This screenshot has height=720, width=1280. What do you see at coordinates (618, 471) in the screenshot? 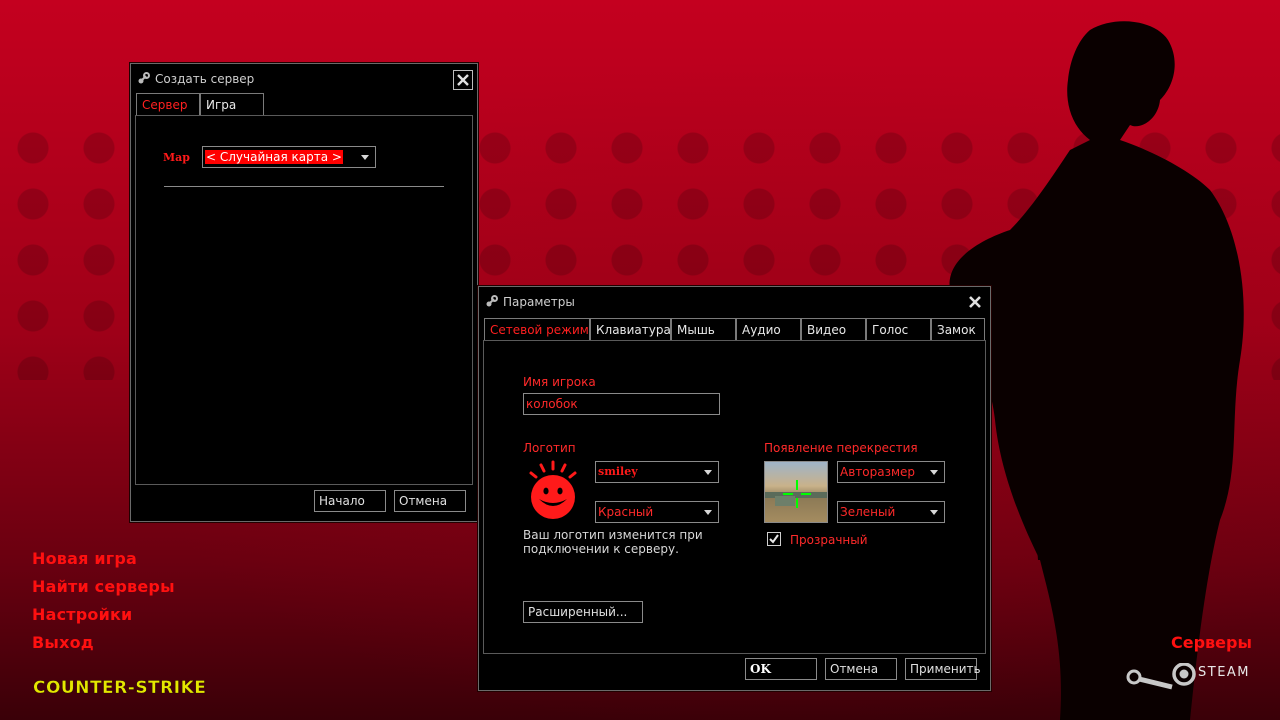
I see `logo-value: smiley` at bounding box center [618, 471].